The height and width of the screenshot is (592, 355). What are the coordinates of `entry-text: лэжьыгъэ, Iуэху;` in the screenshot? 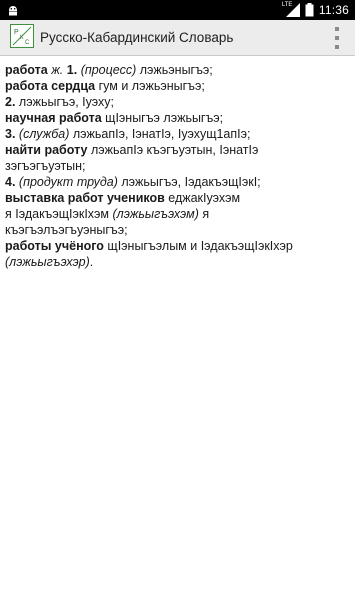 It's located at (64, 102).